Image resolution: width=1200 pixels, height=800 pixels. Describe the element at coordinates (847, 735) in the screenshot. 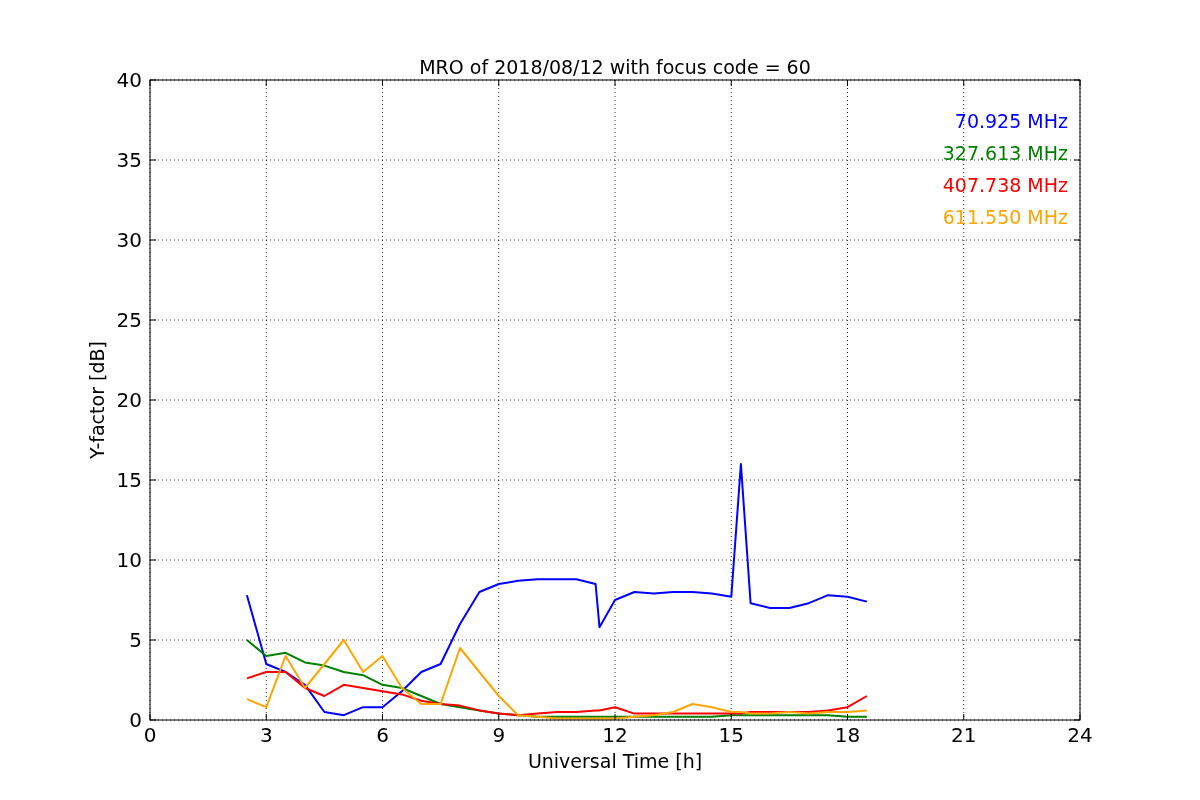

I see `x-tick-label: 18` at that location.